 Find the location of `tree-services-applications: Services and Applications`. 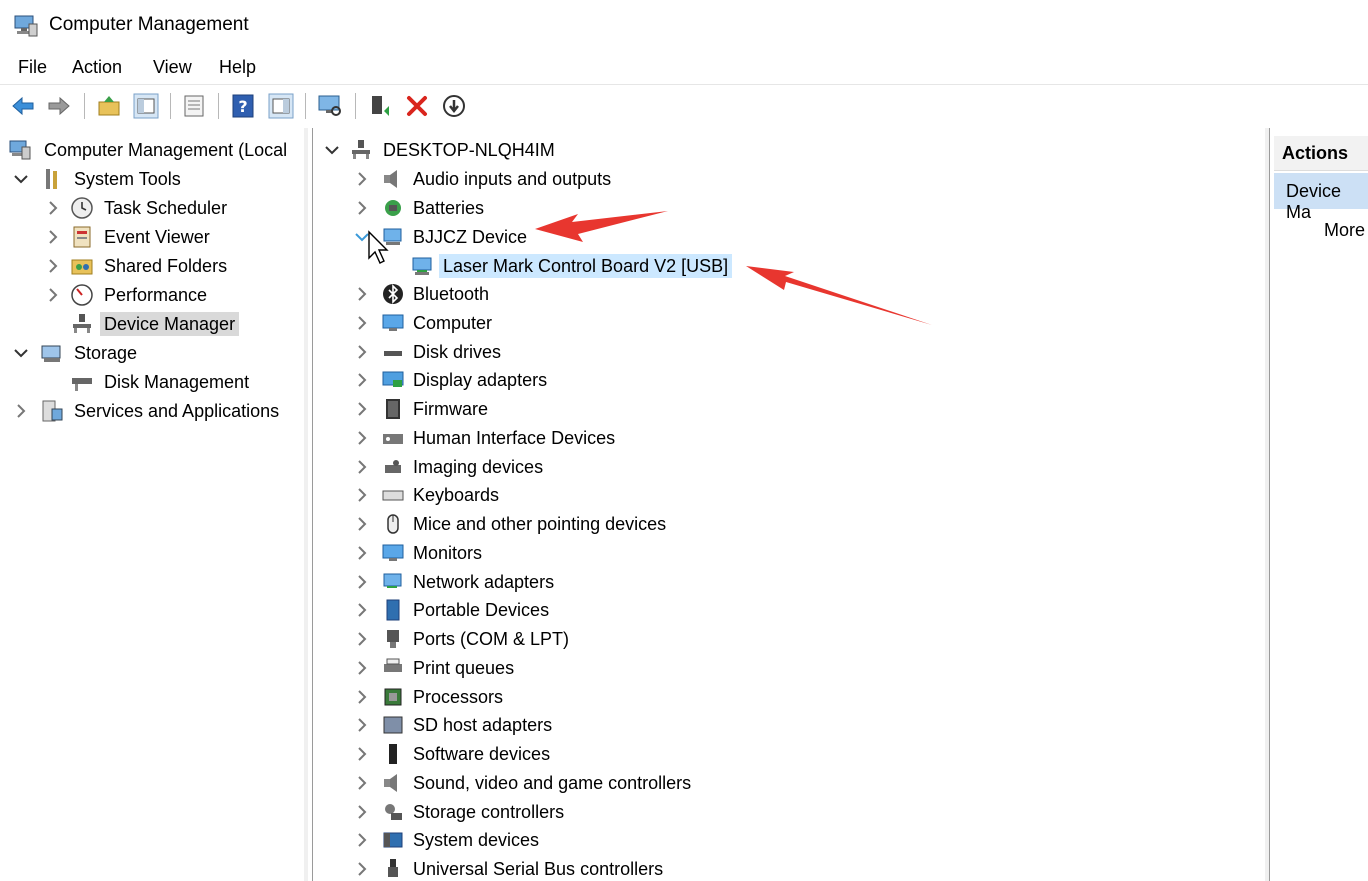

tree-services-applications: Services and Applications is located at coordinates (154, 411).